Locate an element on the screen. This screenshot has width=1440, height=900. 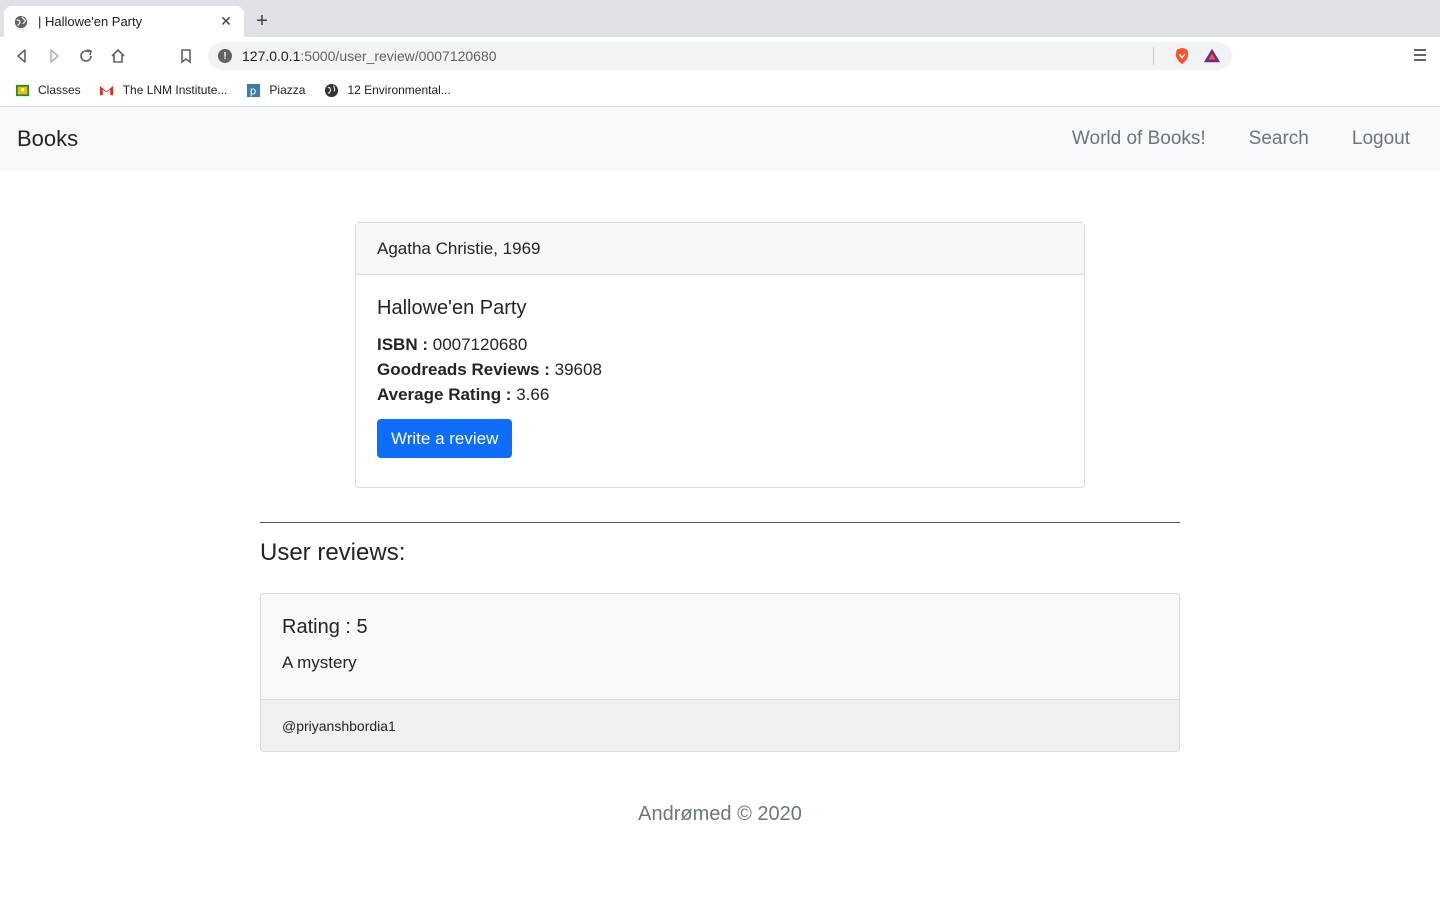
brand-link: Books is located at coordinates (47, 139).